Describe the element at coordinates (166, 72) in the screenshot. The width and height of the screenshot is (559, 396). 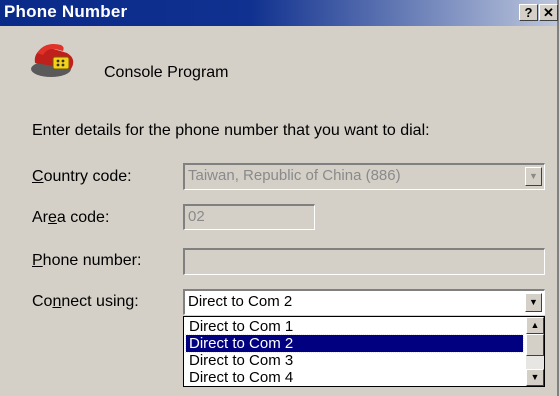
I see `program-name: Console Program` at that location.